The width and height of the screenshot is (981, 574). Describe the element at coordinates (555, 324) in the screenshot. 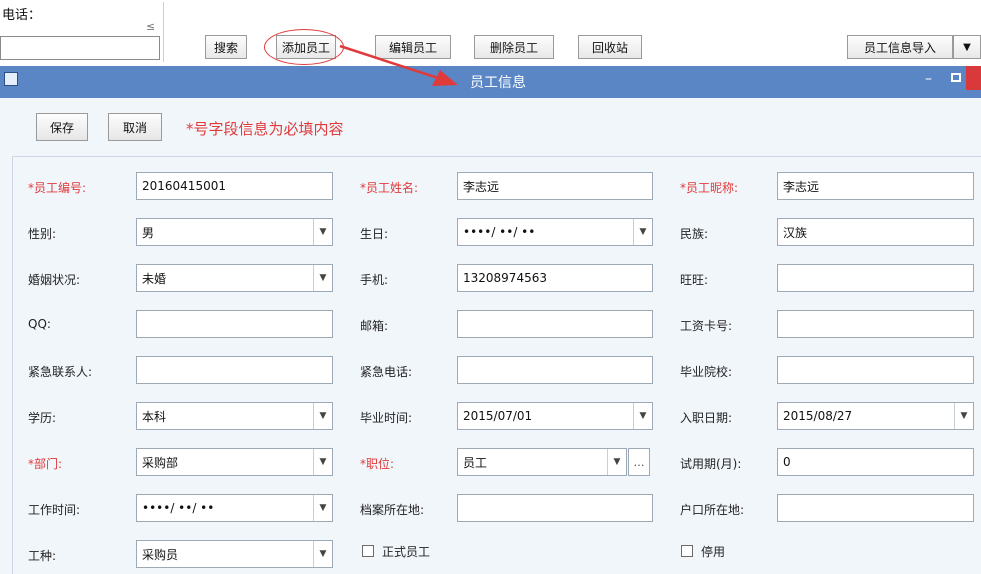

I see `email-input` at that location.